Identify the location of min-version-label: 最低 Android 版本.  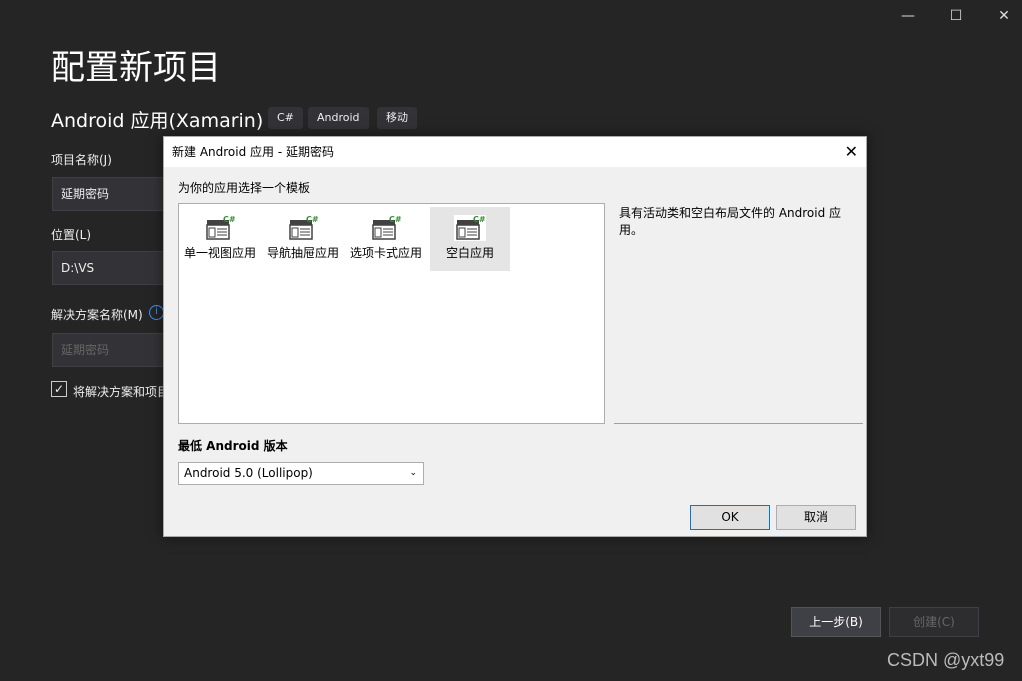
(233, 446).